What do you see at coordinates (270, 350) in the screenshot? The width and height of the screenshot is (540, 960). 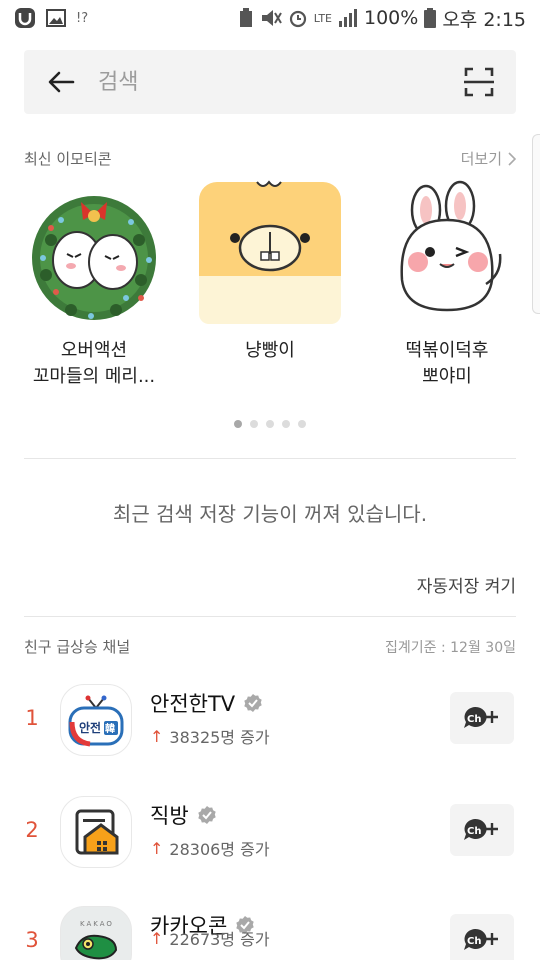 I see `emoticon-name: 냥빵이` at bounding box center [270, 350].